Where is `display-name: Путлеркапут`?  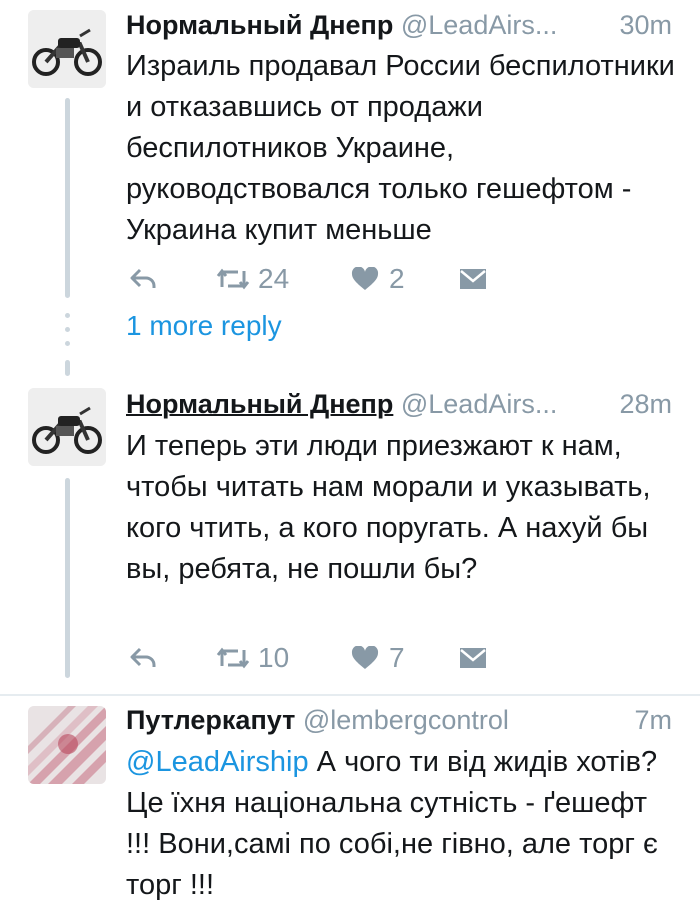 display-name: Путлеркапут is located at coordinates (210, 720).